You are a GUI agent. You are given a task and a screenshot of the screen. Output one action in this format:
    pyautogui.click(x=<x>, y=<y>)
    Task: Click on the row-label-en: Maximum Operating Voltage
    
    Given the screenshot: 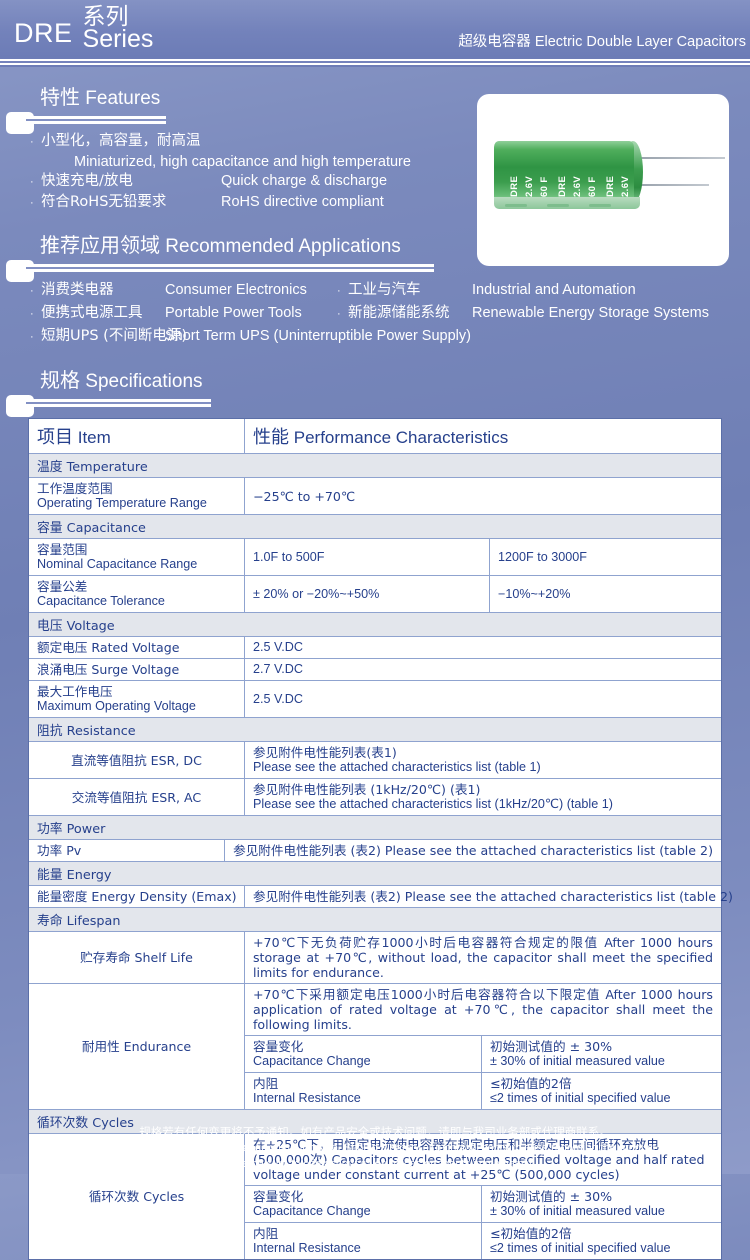 What is the action you would take?
    pyautogui.click(x=116, y=706)
    